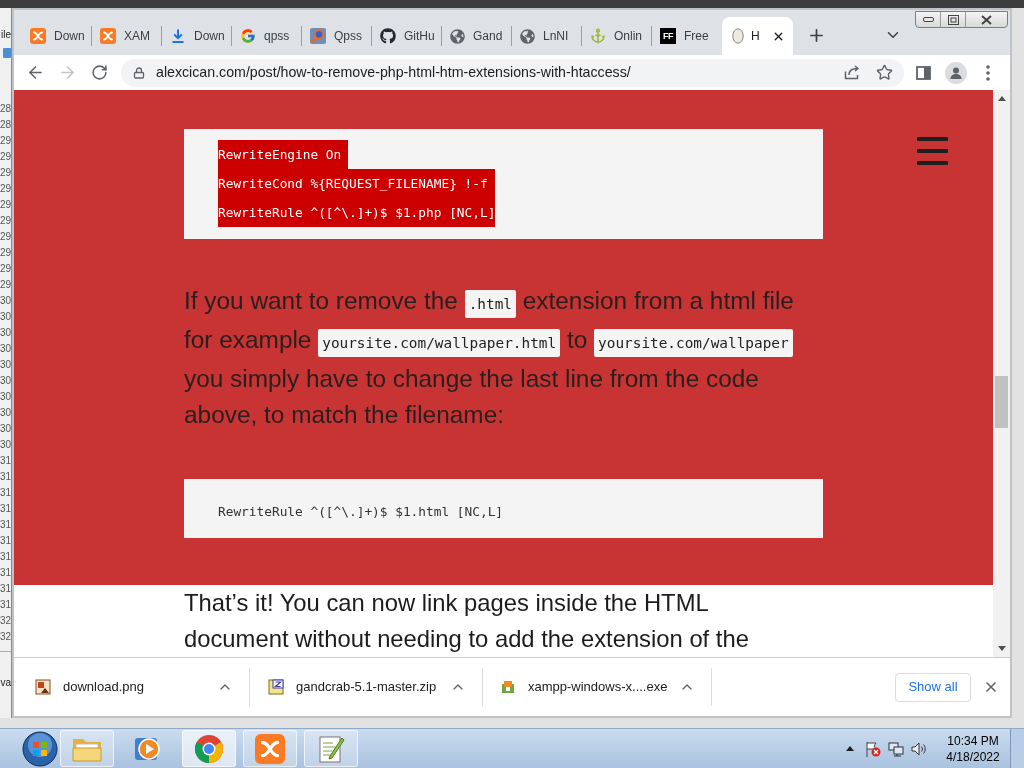 The height and width of the screenshot is (768, 1024). I want to click on show-all-button: Show all, so click(933, 687).